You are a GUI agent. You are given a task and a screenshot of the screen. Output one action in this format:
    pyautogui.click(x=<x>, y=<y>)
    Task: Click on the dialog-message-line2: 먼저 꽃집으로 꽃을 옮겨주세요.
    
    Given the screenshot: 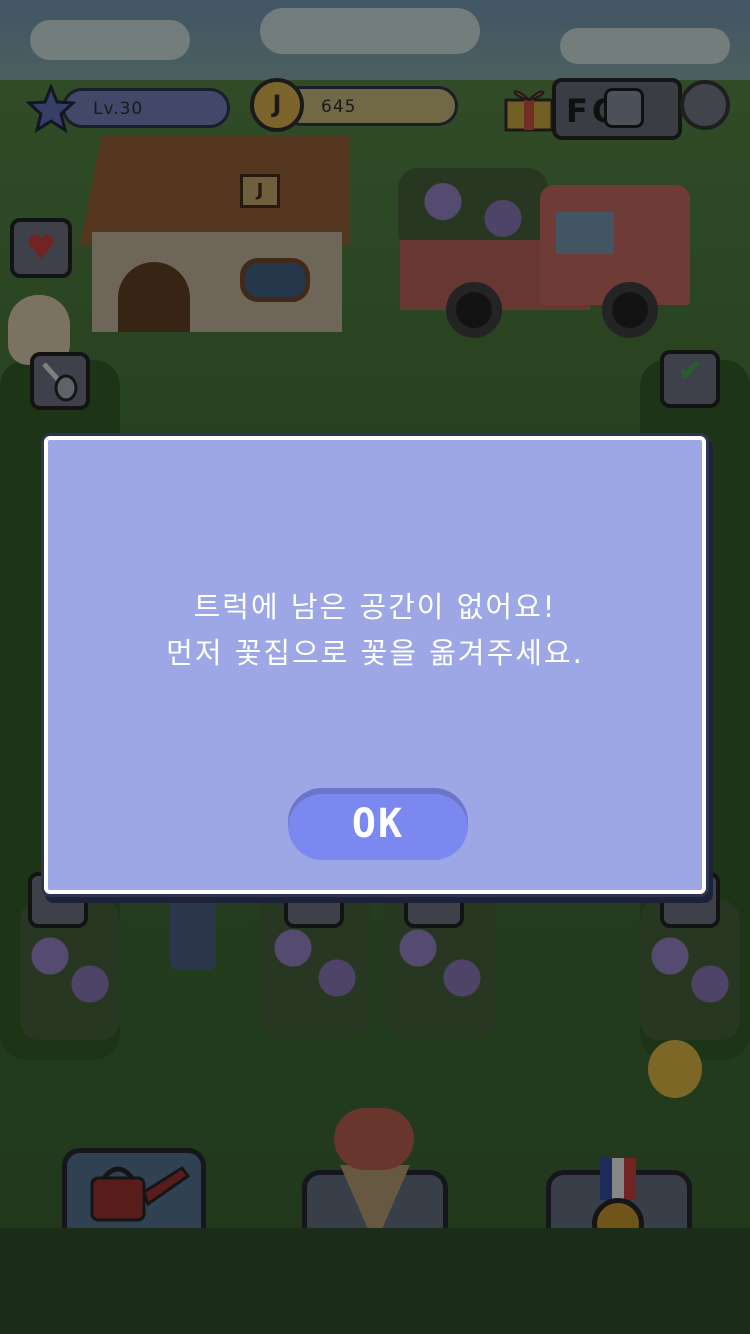 What is the action you would take?
    pyautogui.click(x=375, y=653)
    